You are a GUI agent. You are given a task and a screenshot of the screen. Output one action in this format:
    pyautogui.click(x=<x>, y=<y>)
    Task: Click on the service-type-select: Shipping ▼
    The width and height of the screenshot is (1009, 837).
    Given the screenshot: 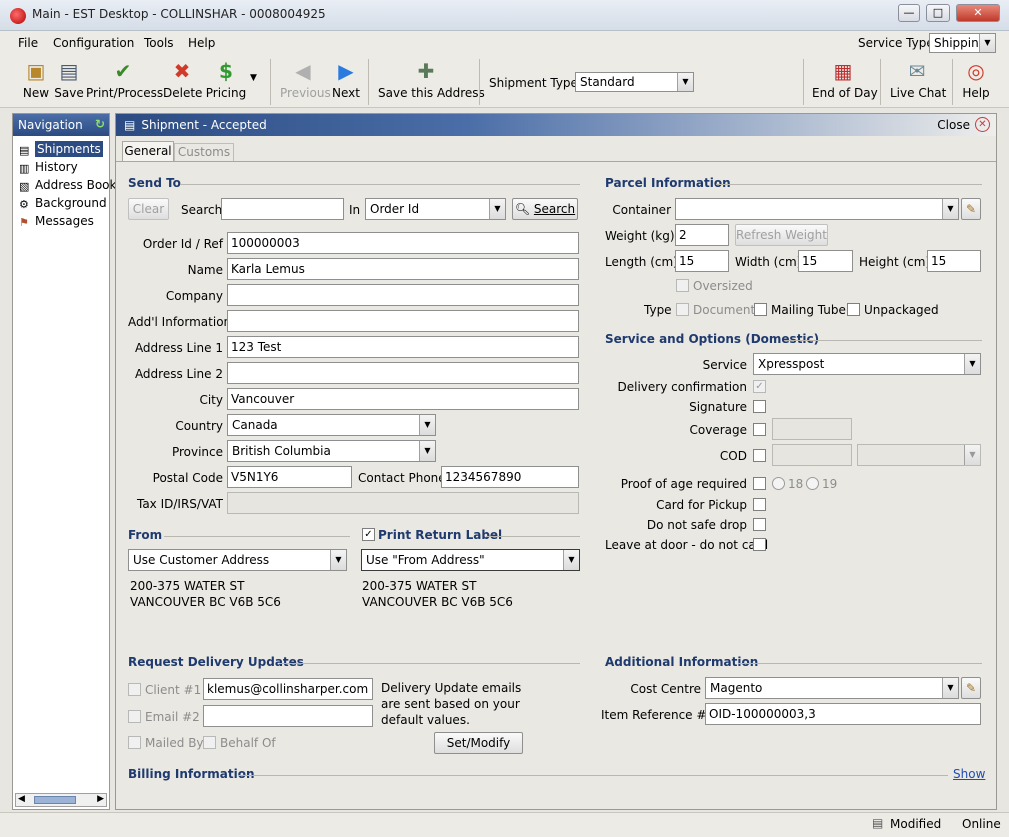 What is the action you would take?
    pyautogui.click(x=962, y=43)
    